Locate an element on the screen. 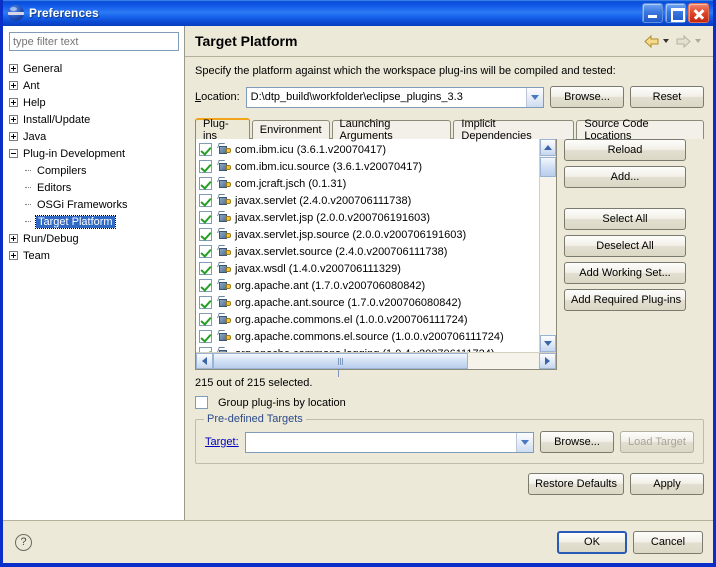 The image size is (716, 567). horizontal-scrollbar is located at coordinates (376, 364).